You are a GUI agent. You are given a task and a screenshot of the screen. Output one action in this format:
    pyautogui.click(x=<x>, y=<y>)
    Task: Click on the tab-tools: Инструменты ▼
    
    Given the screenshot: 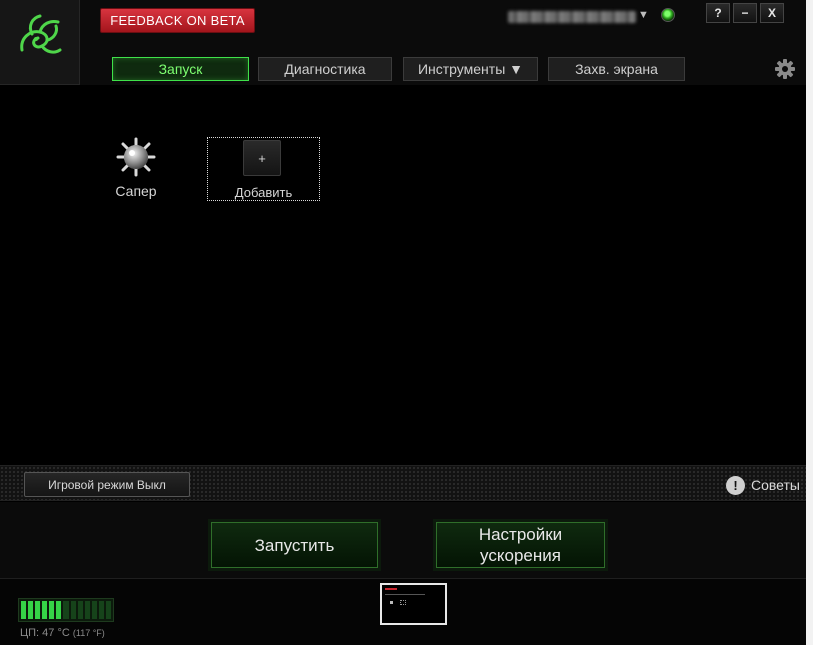 What is the action you would take?
    pyautogui.click(x=470, y=69)
    